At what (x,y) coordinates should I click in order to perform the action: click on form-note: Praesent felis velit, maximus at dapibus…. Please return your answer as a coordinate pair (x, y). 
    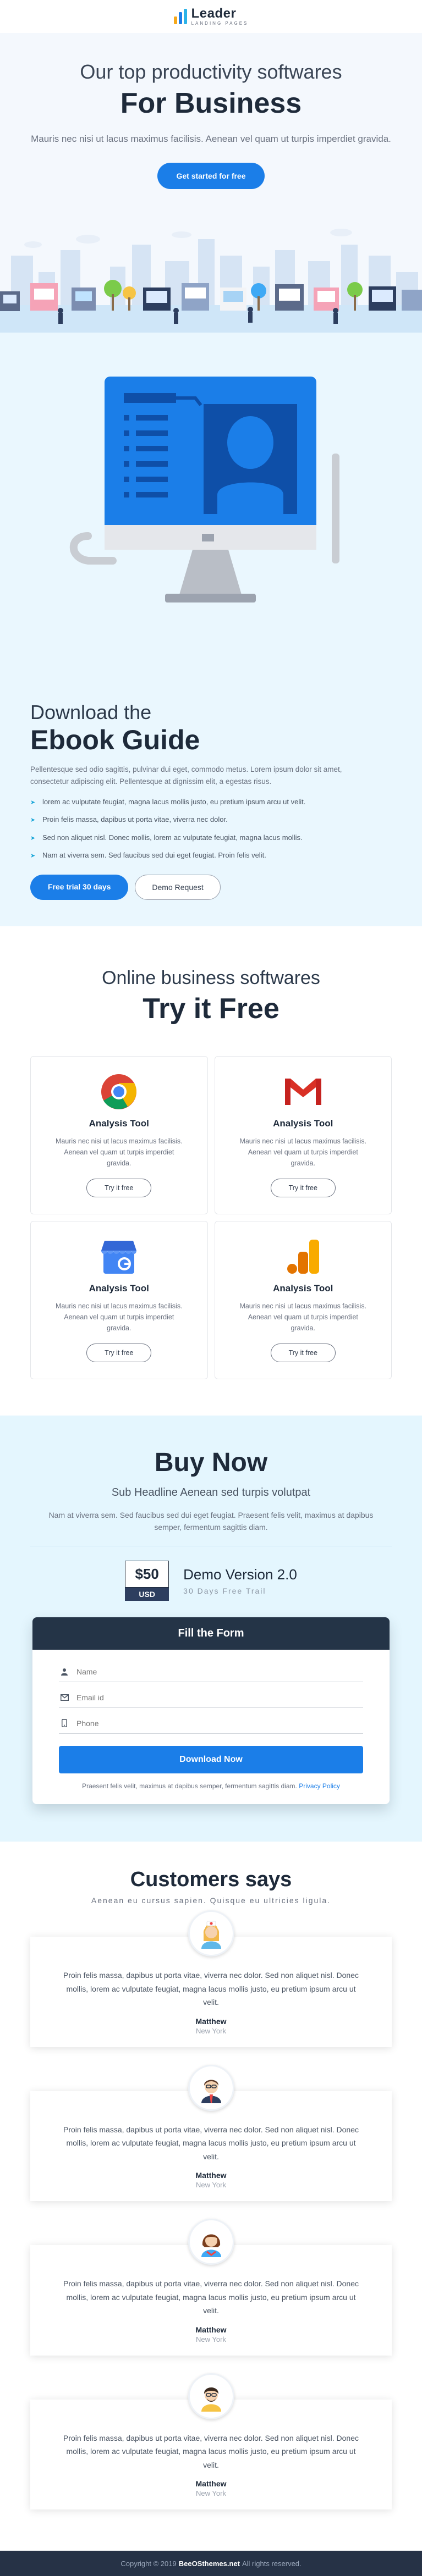
    Looking at the image, I should click on (211, 1786).